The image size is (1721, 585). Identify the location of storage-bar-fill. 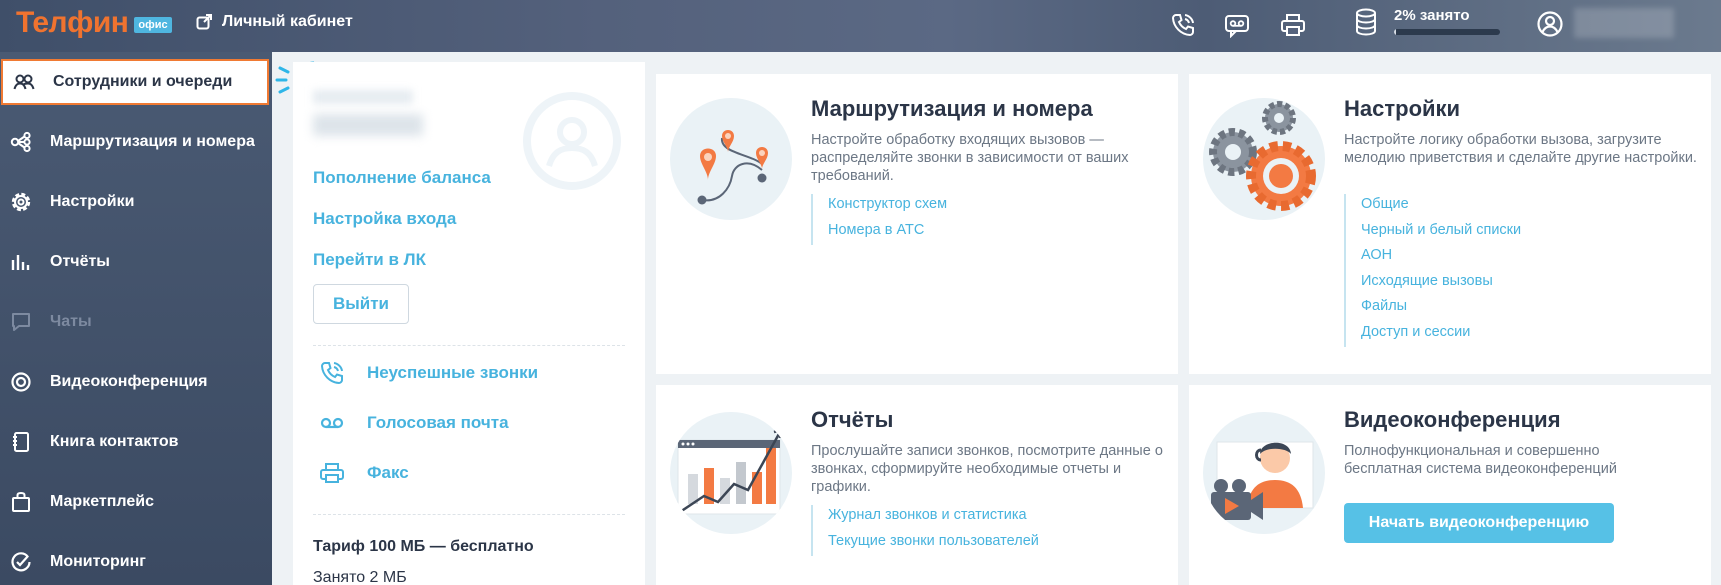
(1395, 32).